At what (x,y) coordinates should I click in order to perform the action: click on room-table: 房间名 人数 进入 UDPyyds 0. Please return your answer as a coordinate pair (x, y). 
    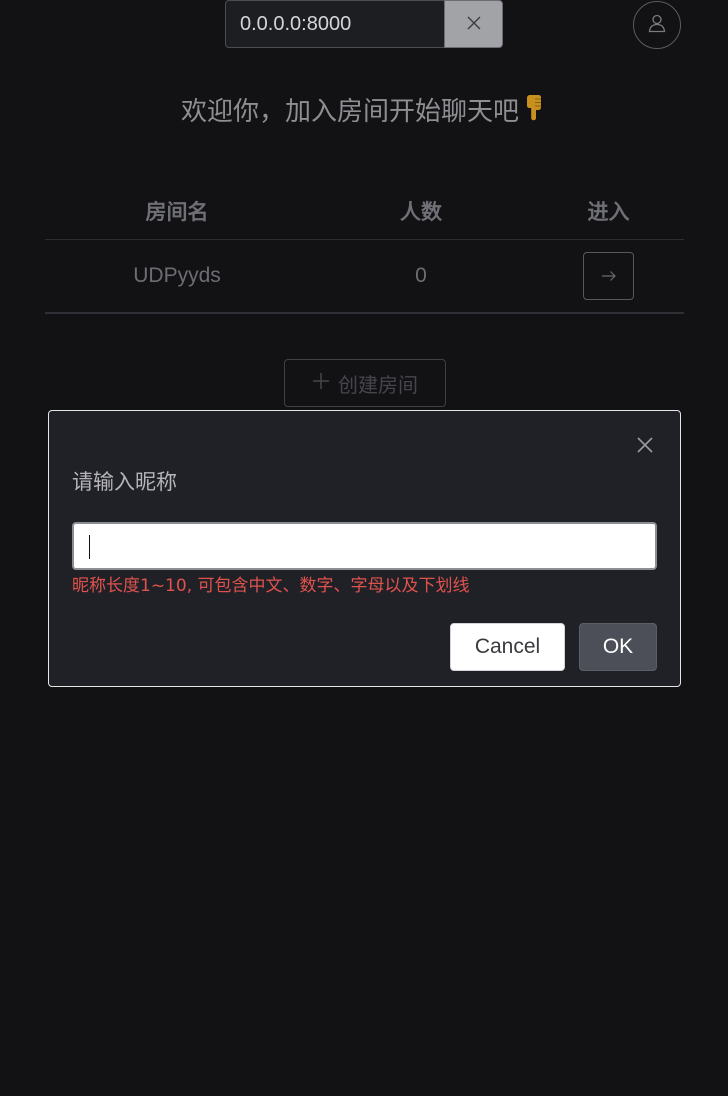
    Looking at the image, I should click on (364, 248).